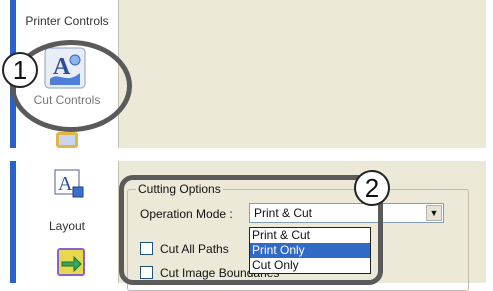  I want to click on arrow-tool-icon, so click(71, 264).